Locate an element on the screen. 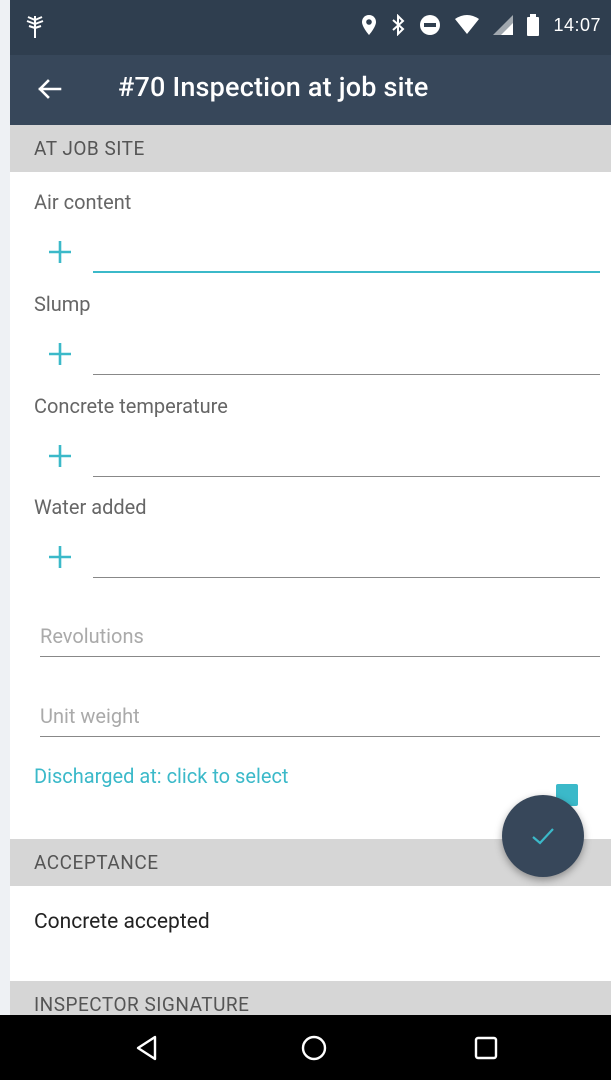 The image size is (611, 1080). water-added-label: Water added is located at coordinates (90, 507).